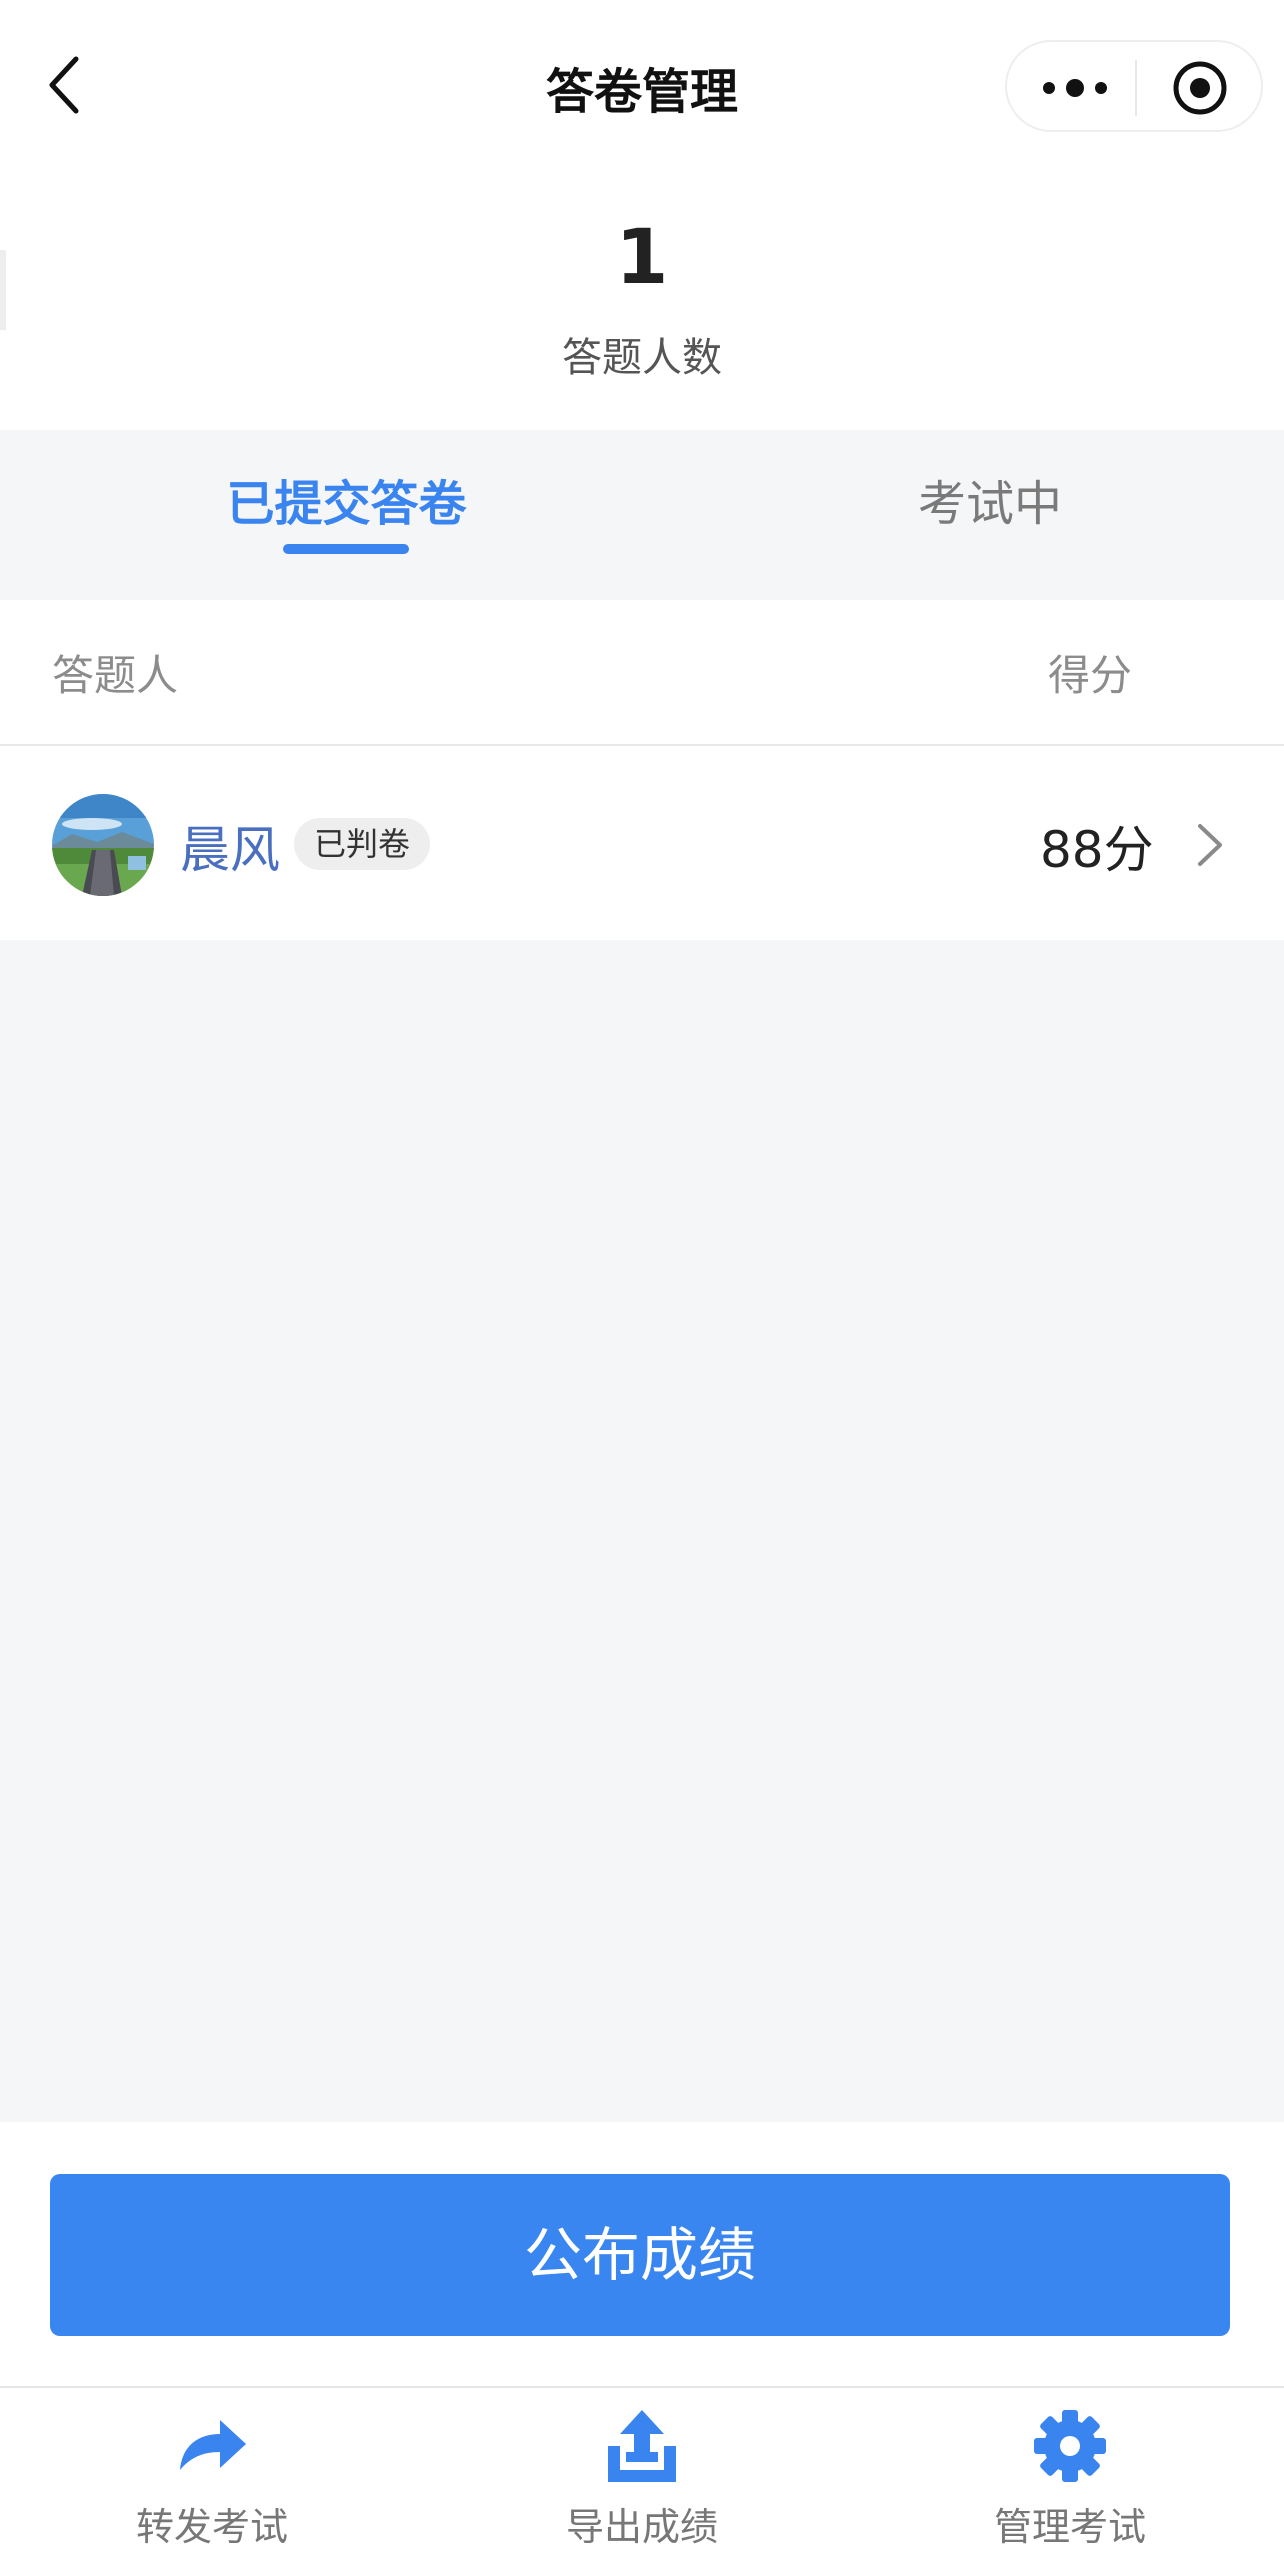  I want to click on row-detail-button, so click(1210, 845).